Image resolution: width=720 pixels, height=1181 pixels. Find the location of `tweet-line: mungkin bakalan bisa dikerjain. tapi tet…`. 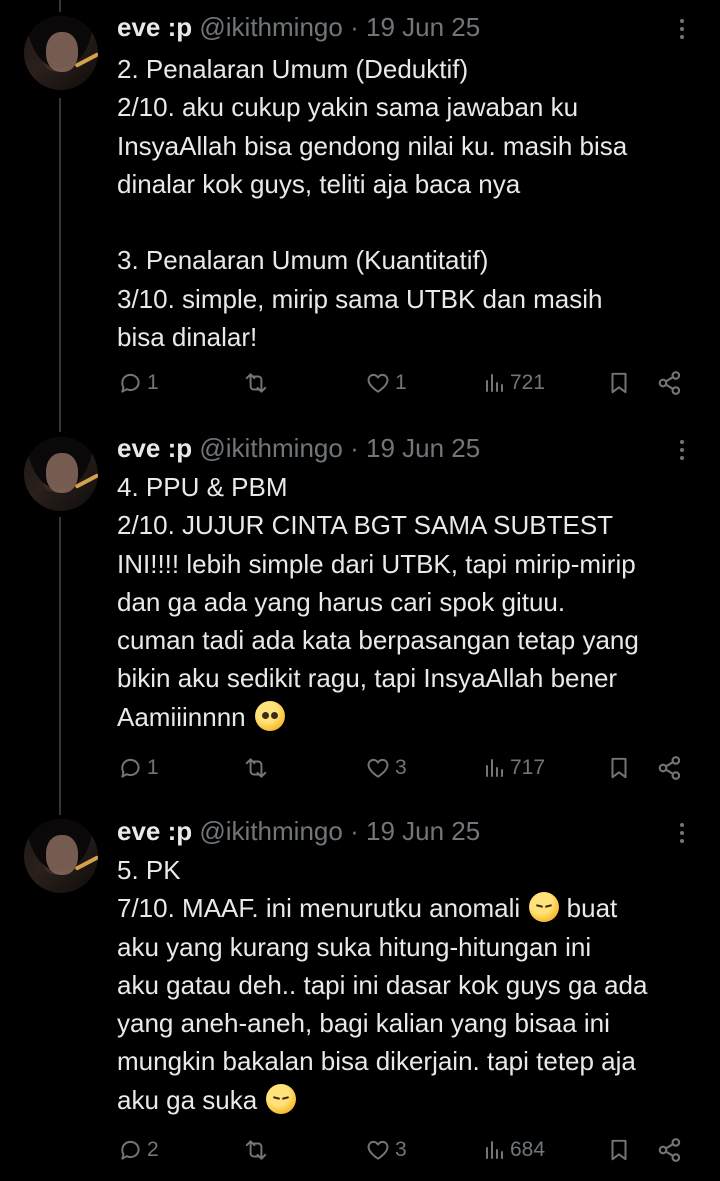

tweet-line: mungkin bakalan bisa dikerjain. tapi tet… is located at coordinates (376, 1061).